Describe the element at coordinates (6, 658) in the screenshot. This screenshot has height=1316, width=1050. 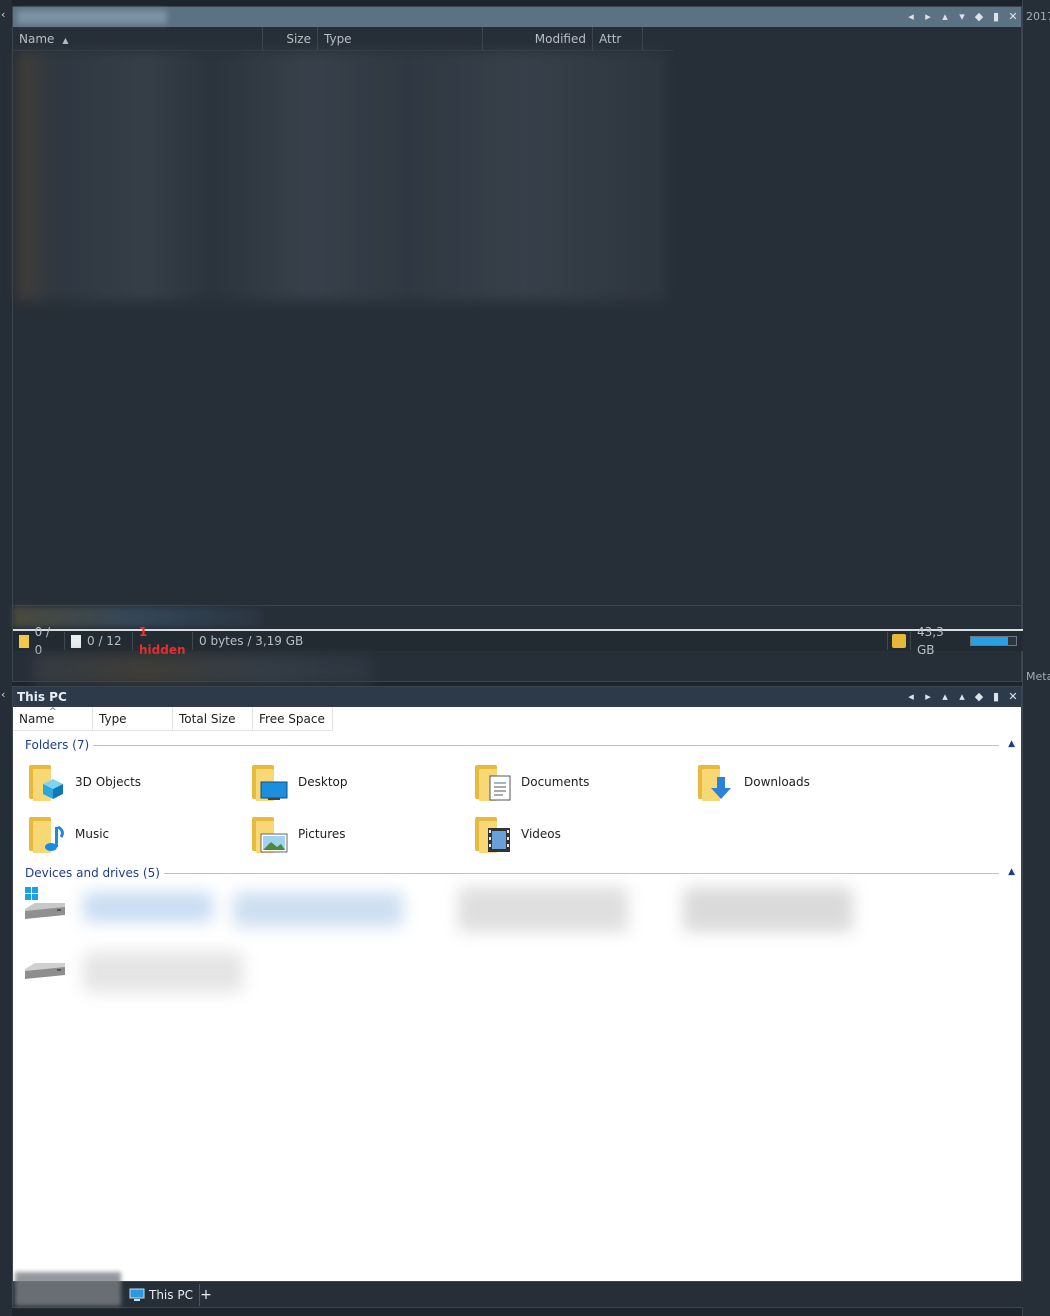
I see `left-gutter: ‹ ‹` at that location.